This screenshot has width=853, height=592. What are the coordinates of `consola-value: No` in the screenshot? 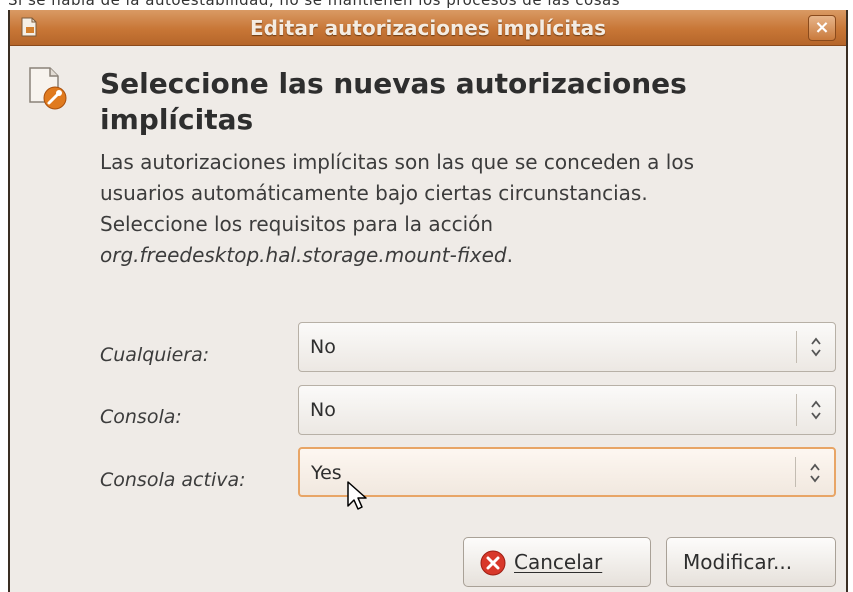 It's located at (323, 410).